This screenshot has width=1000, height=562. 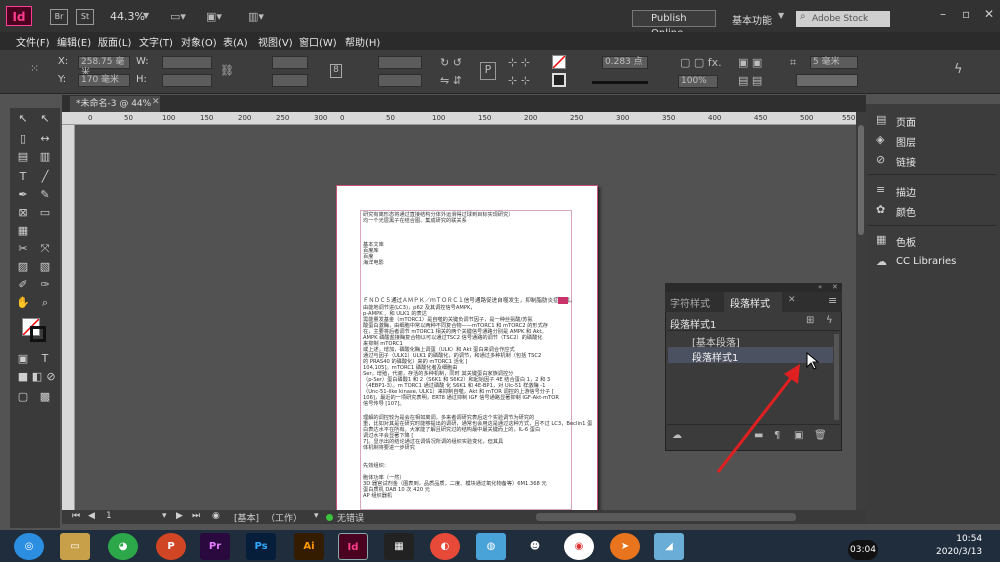 I want to click on type-tool-icon: T, so click(x=23, y=176).